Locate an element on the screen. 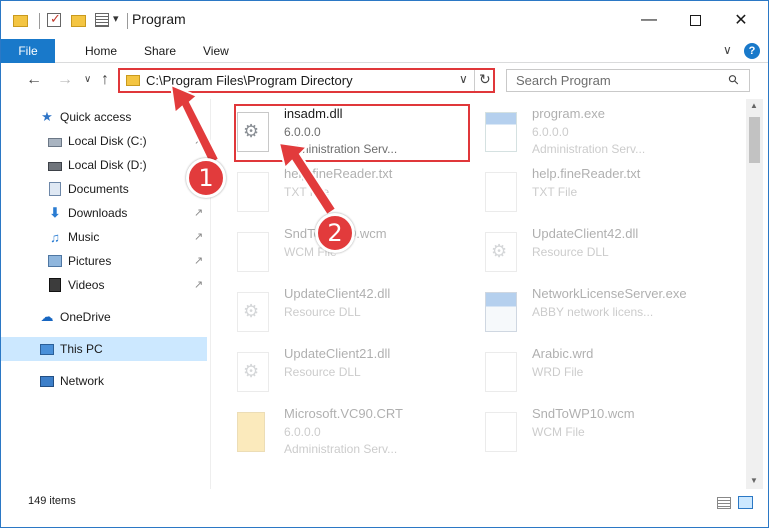 This screenshot has height=528, width=769. cloud-icon: ☁ is located at coordinates (47, 316).